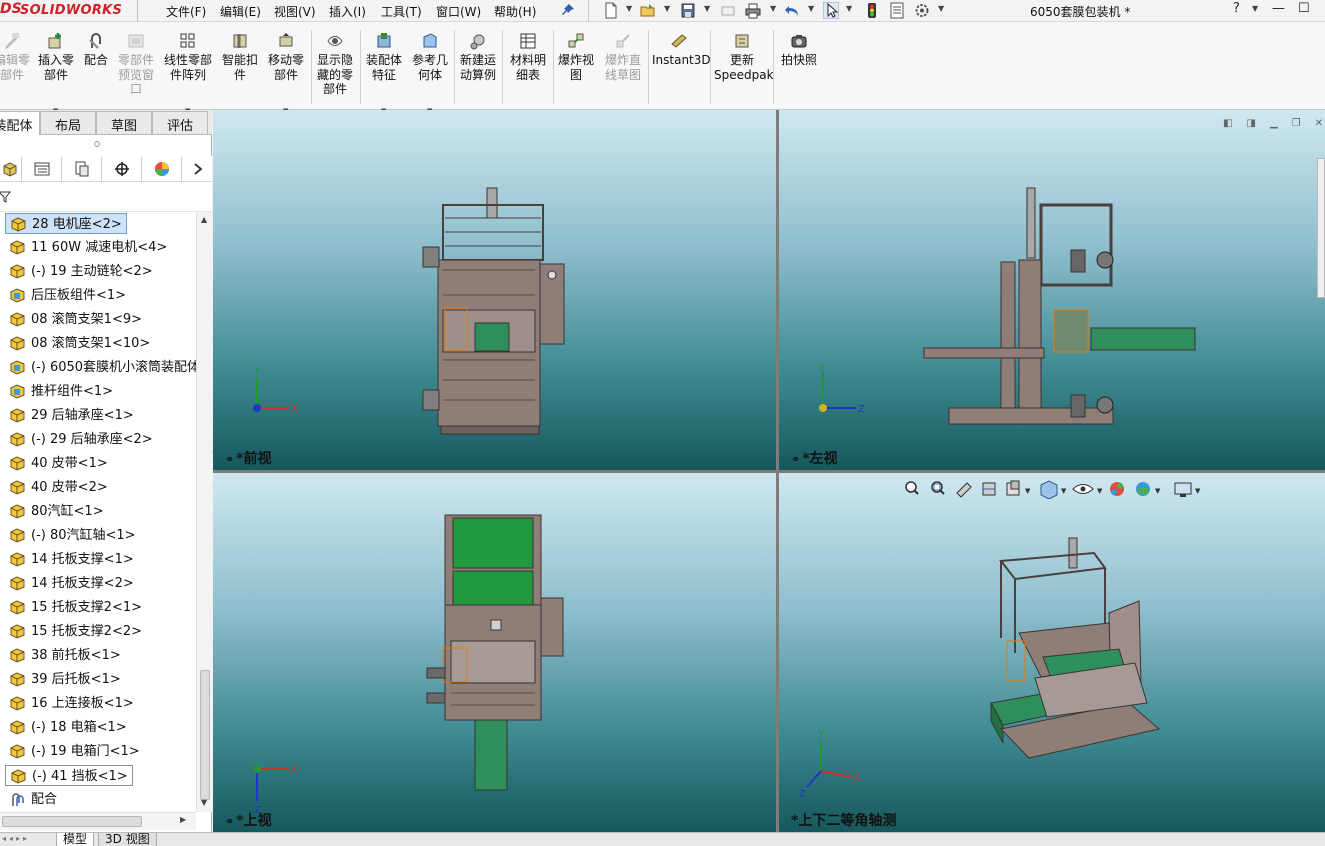  What do you see at coordinates (347, 11) in the screenshot?
I see `menu-insert: 插入(I)` at bounding box center [347, 11].